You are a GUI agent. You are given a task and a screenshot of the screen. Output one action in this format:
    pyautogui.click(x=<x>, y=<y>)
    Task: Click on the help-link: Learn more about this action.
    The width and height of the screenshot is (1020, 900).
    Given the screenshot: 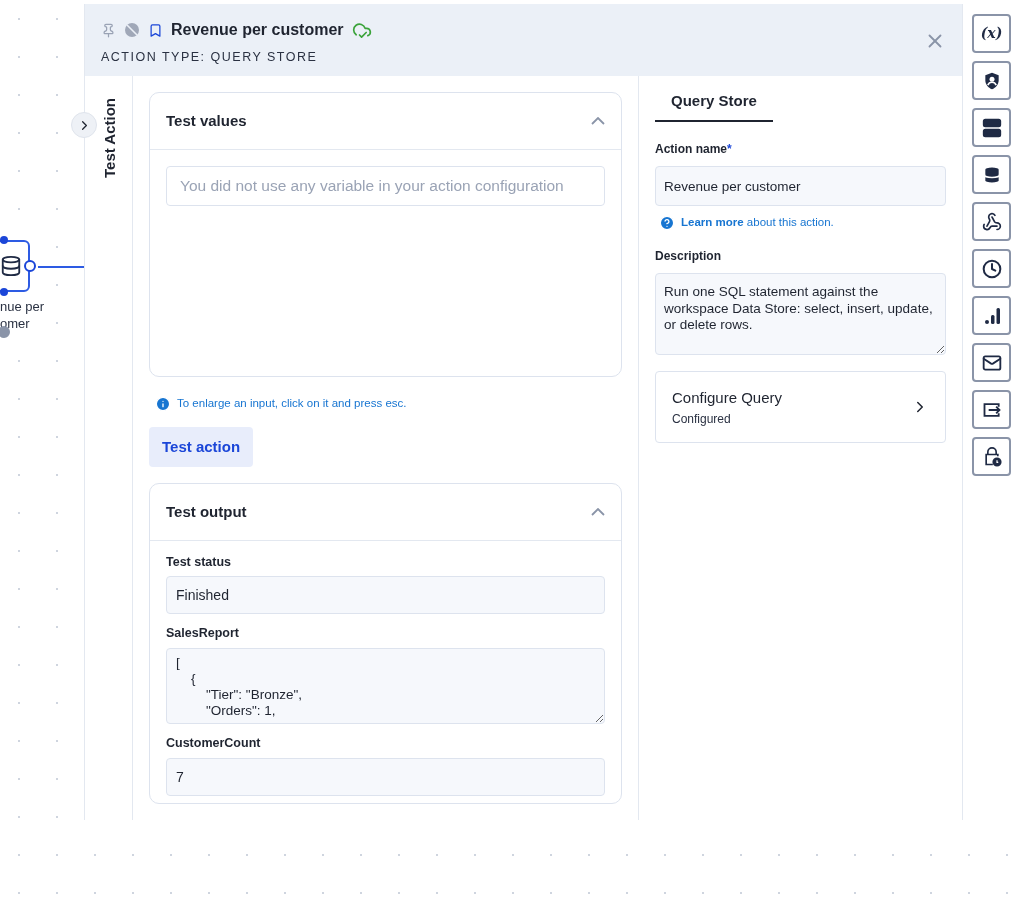 What is the action you would take?
    pyautogui.click(x=757, y=223)
    